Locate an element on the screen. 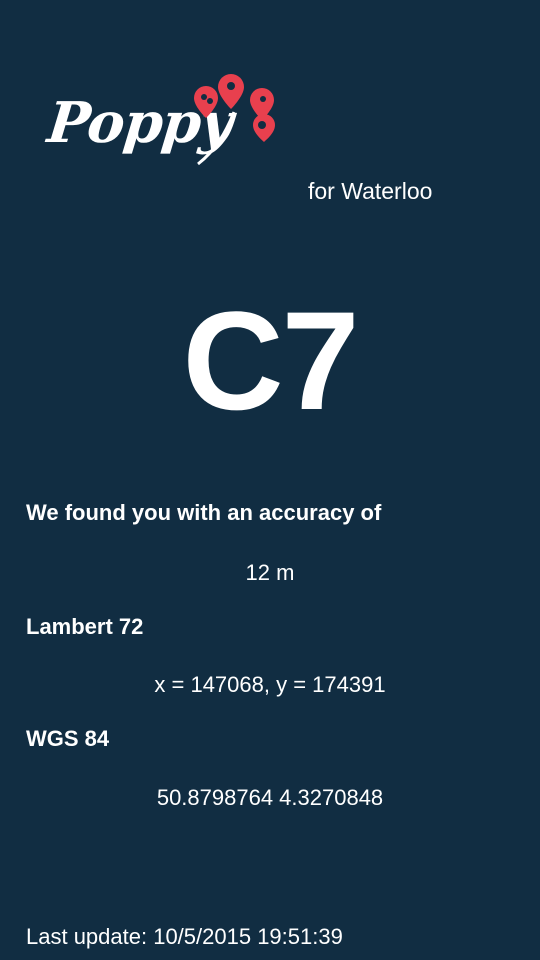 The height and width of the screenshot is (960, 540). accuracy-value: 12 m is located at coordinates (270, 572).